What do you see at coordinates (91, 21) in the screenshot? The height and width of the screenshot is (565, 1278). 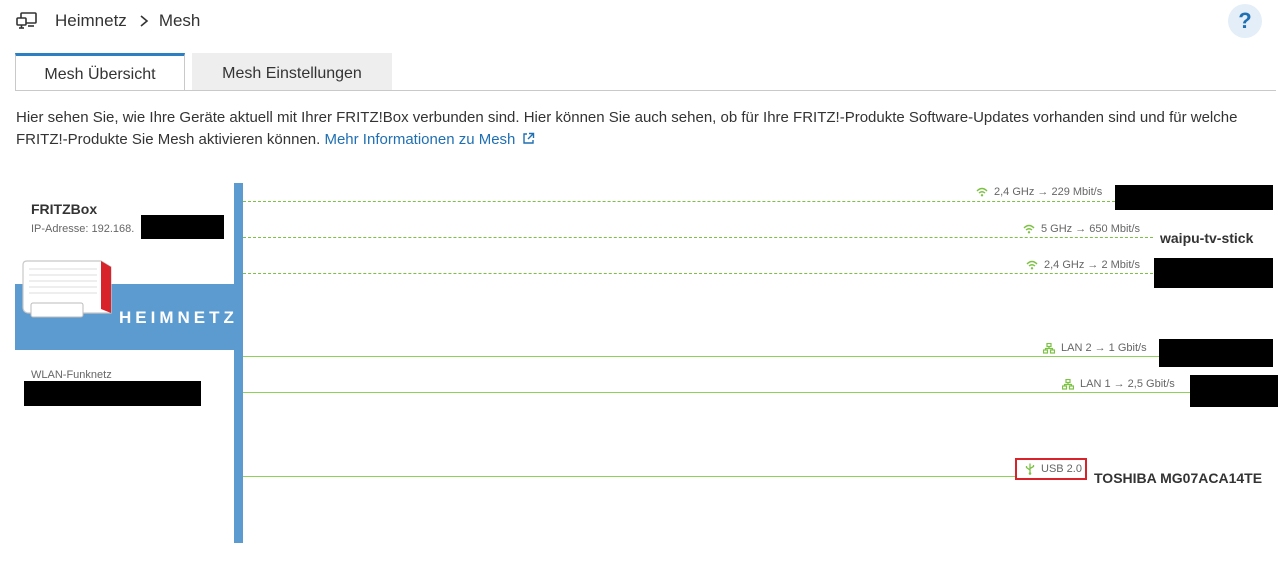 I see `breadcrumb-heimnetz: Heimnetz` at bounding box center [91, 21].